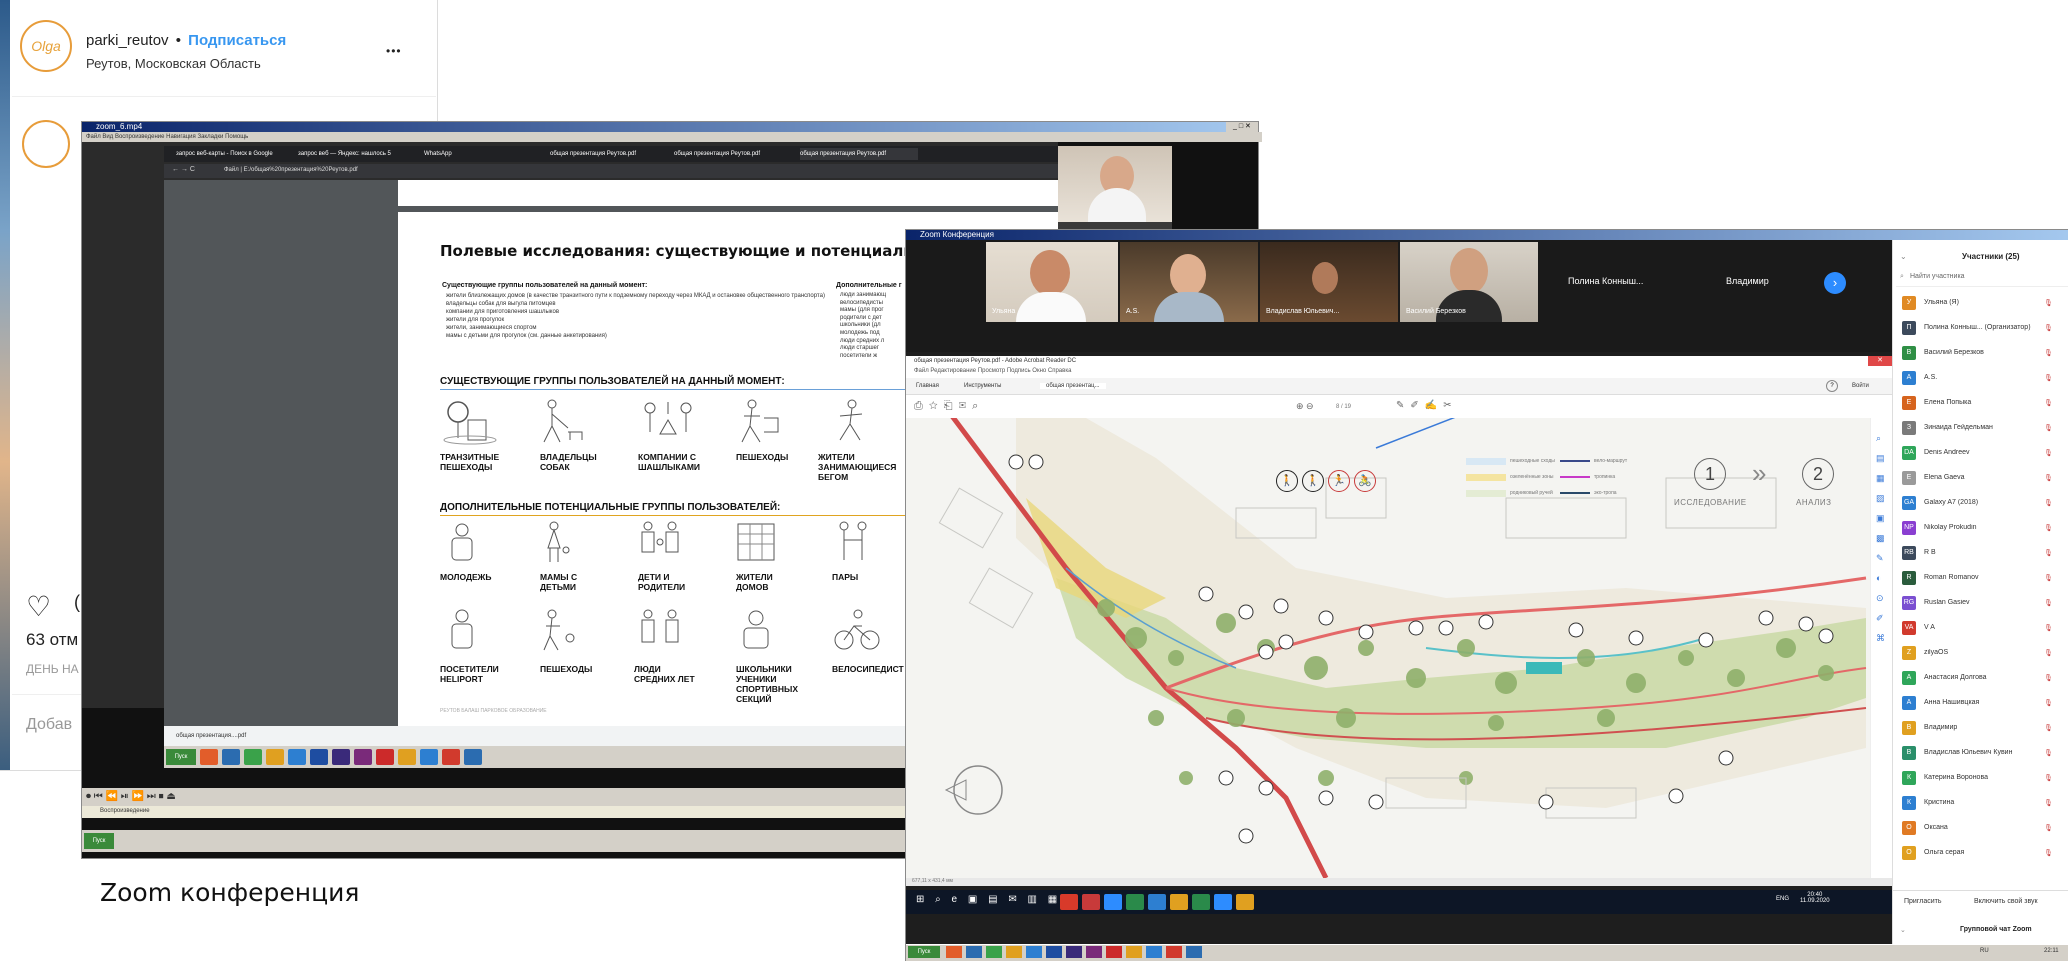  Describe the element at coordinates (1980, 702) in the screenshot. I see `participant-row: А Анна Нашивцкая 🎙` at that location.